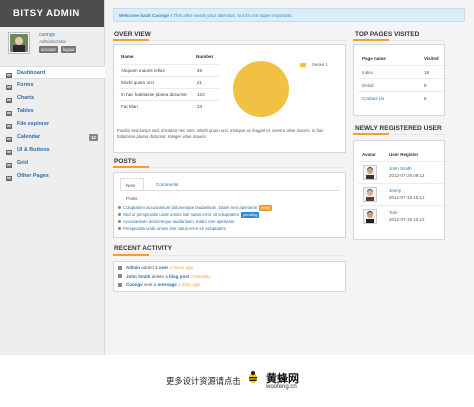 The width and height of the screenshot is (474, 407). Describe the element at coordinates (407, 219) in the screenshot. I see `user-register-date: 2012-07-19 12:12` at that location.